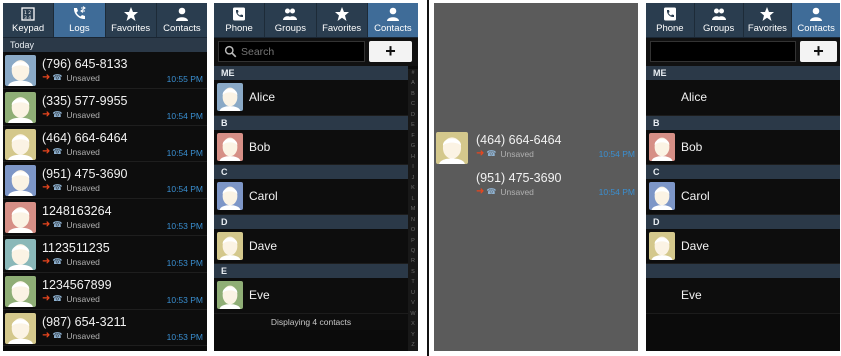  I want to click on call-log-row: (987) 654-3211 ➜ ☎ Unsaved 10:53 PM, so click(105, 328).